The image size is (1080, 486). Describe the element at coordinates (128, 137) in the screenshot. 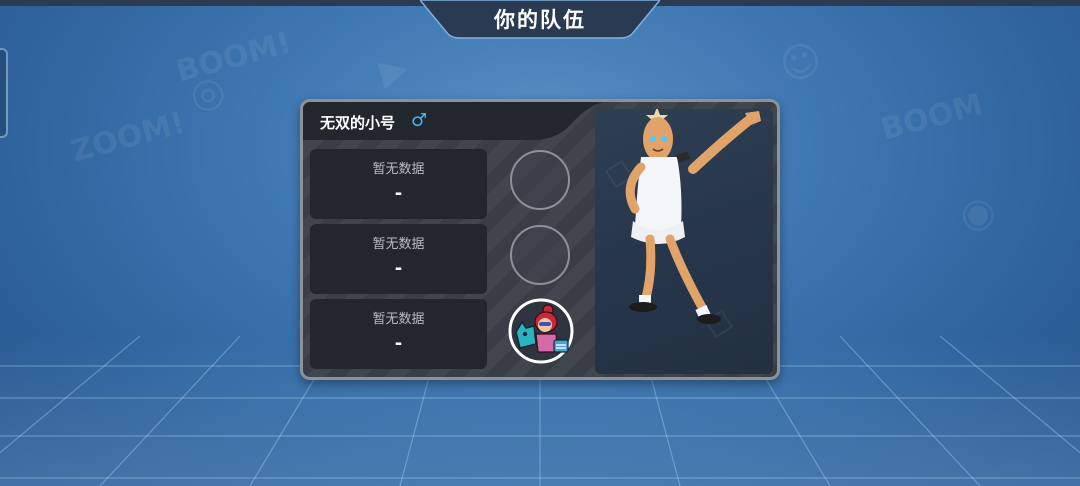

I see `bg-doodle: ZOOM!` at that location.